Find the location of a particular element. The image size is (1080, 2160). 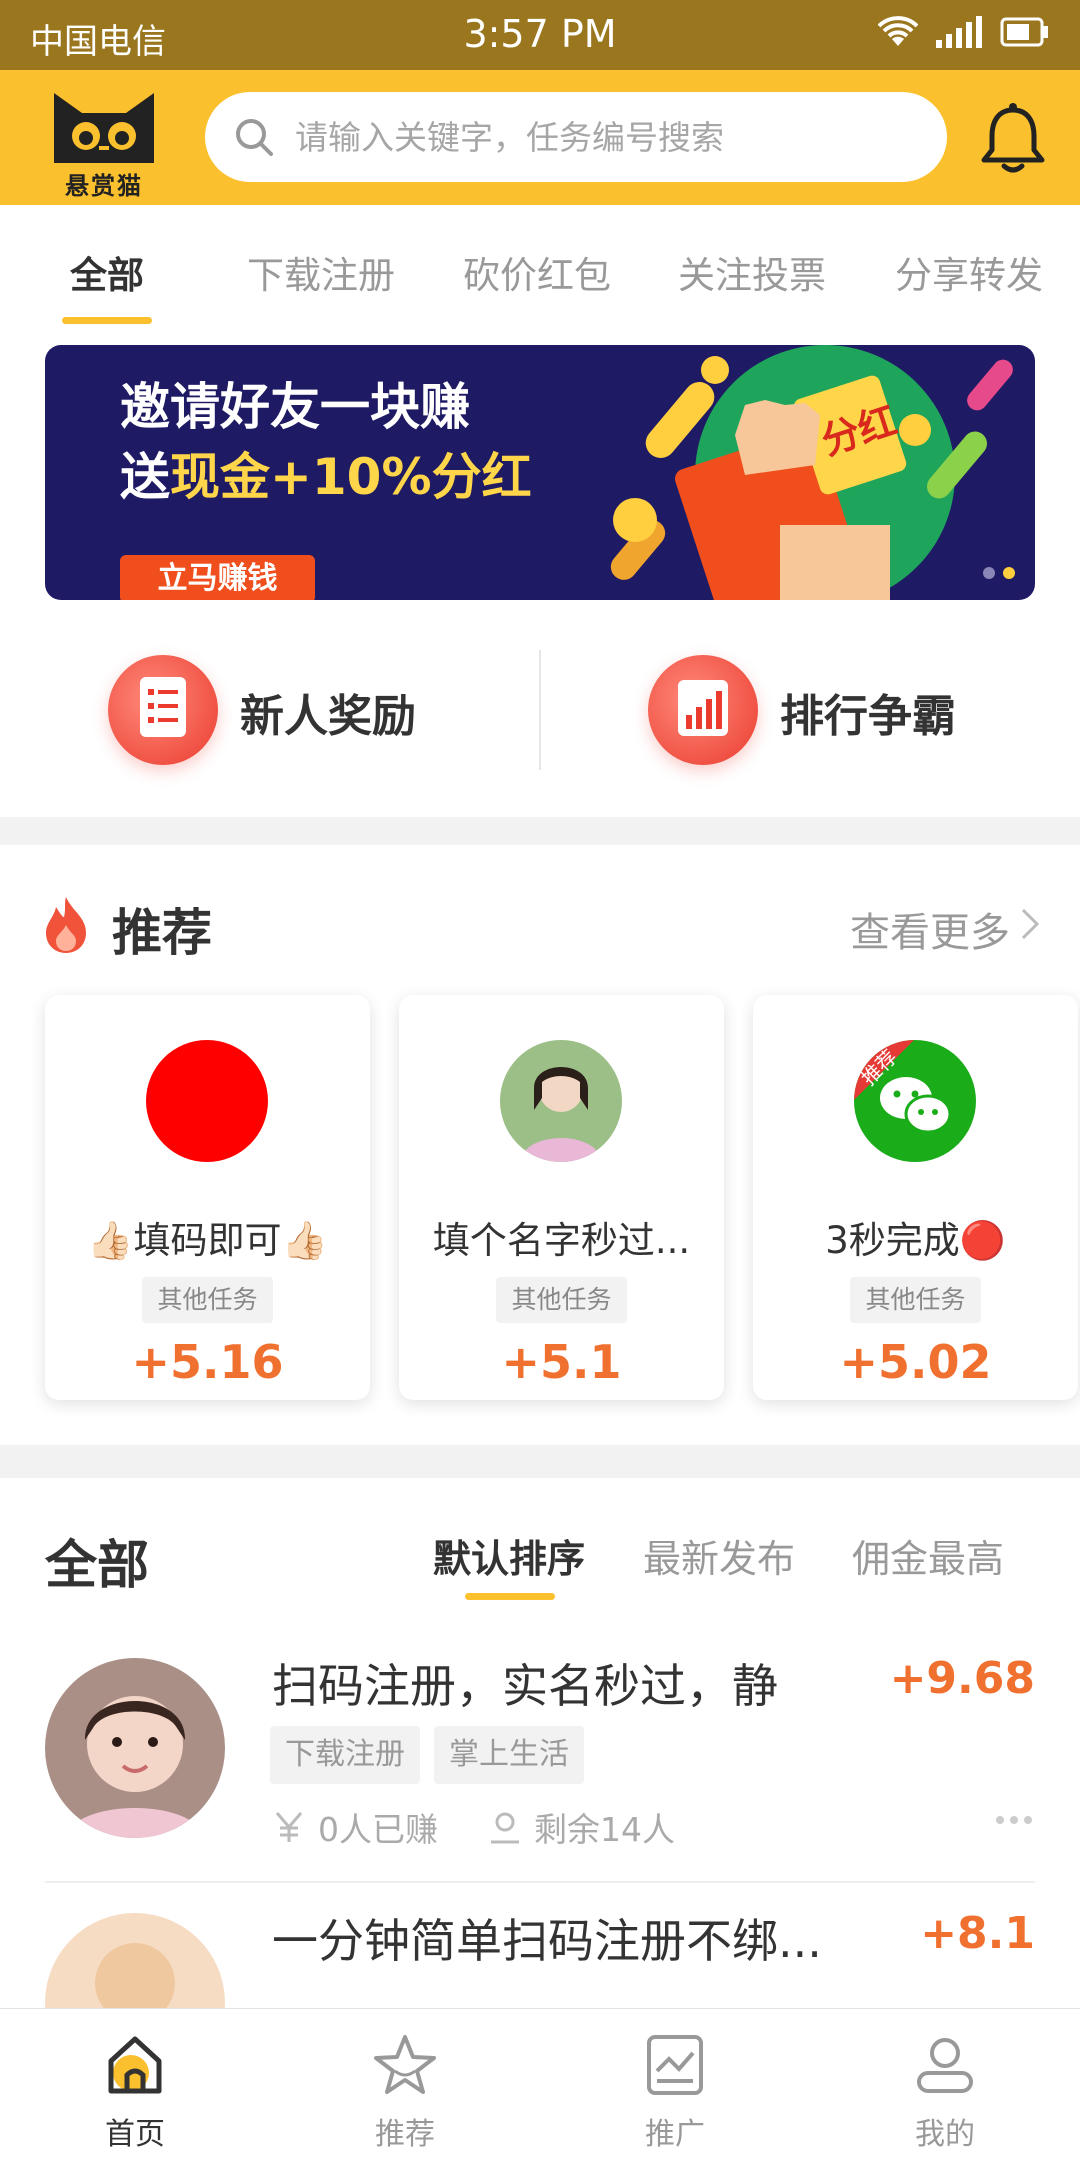

quick-link-label: 排行争霸 is located at coordinates (868, 716).